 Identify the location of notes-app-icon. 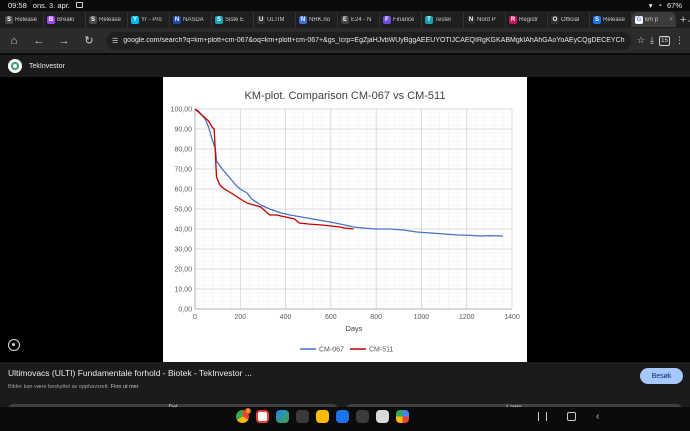
(322, 416).